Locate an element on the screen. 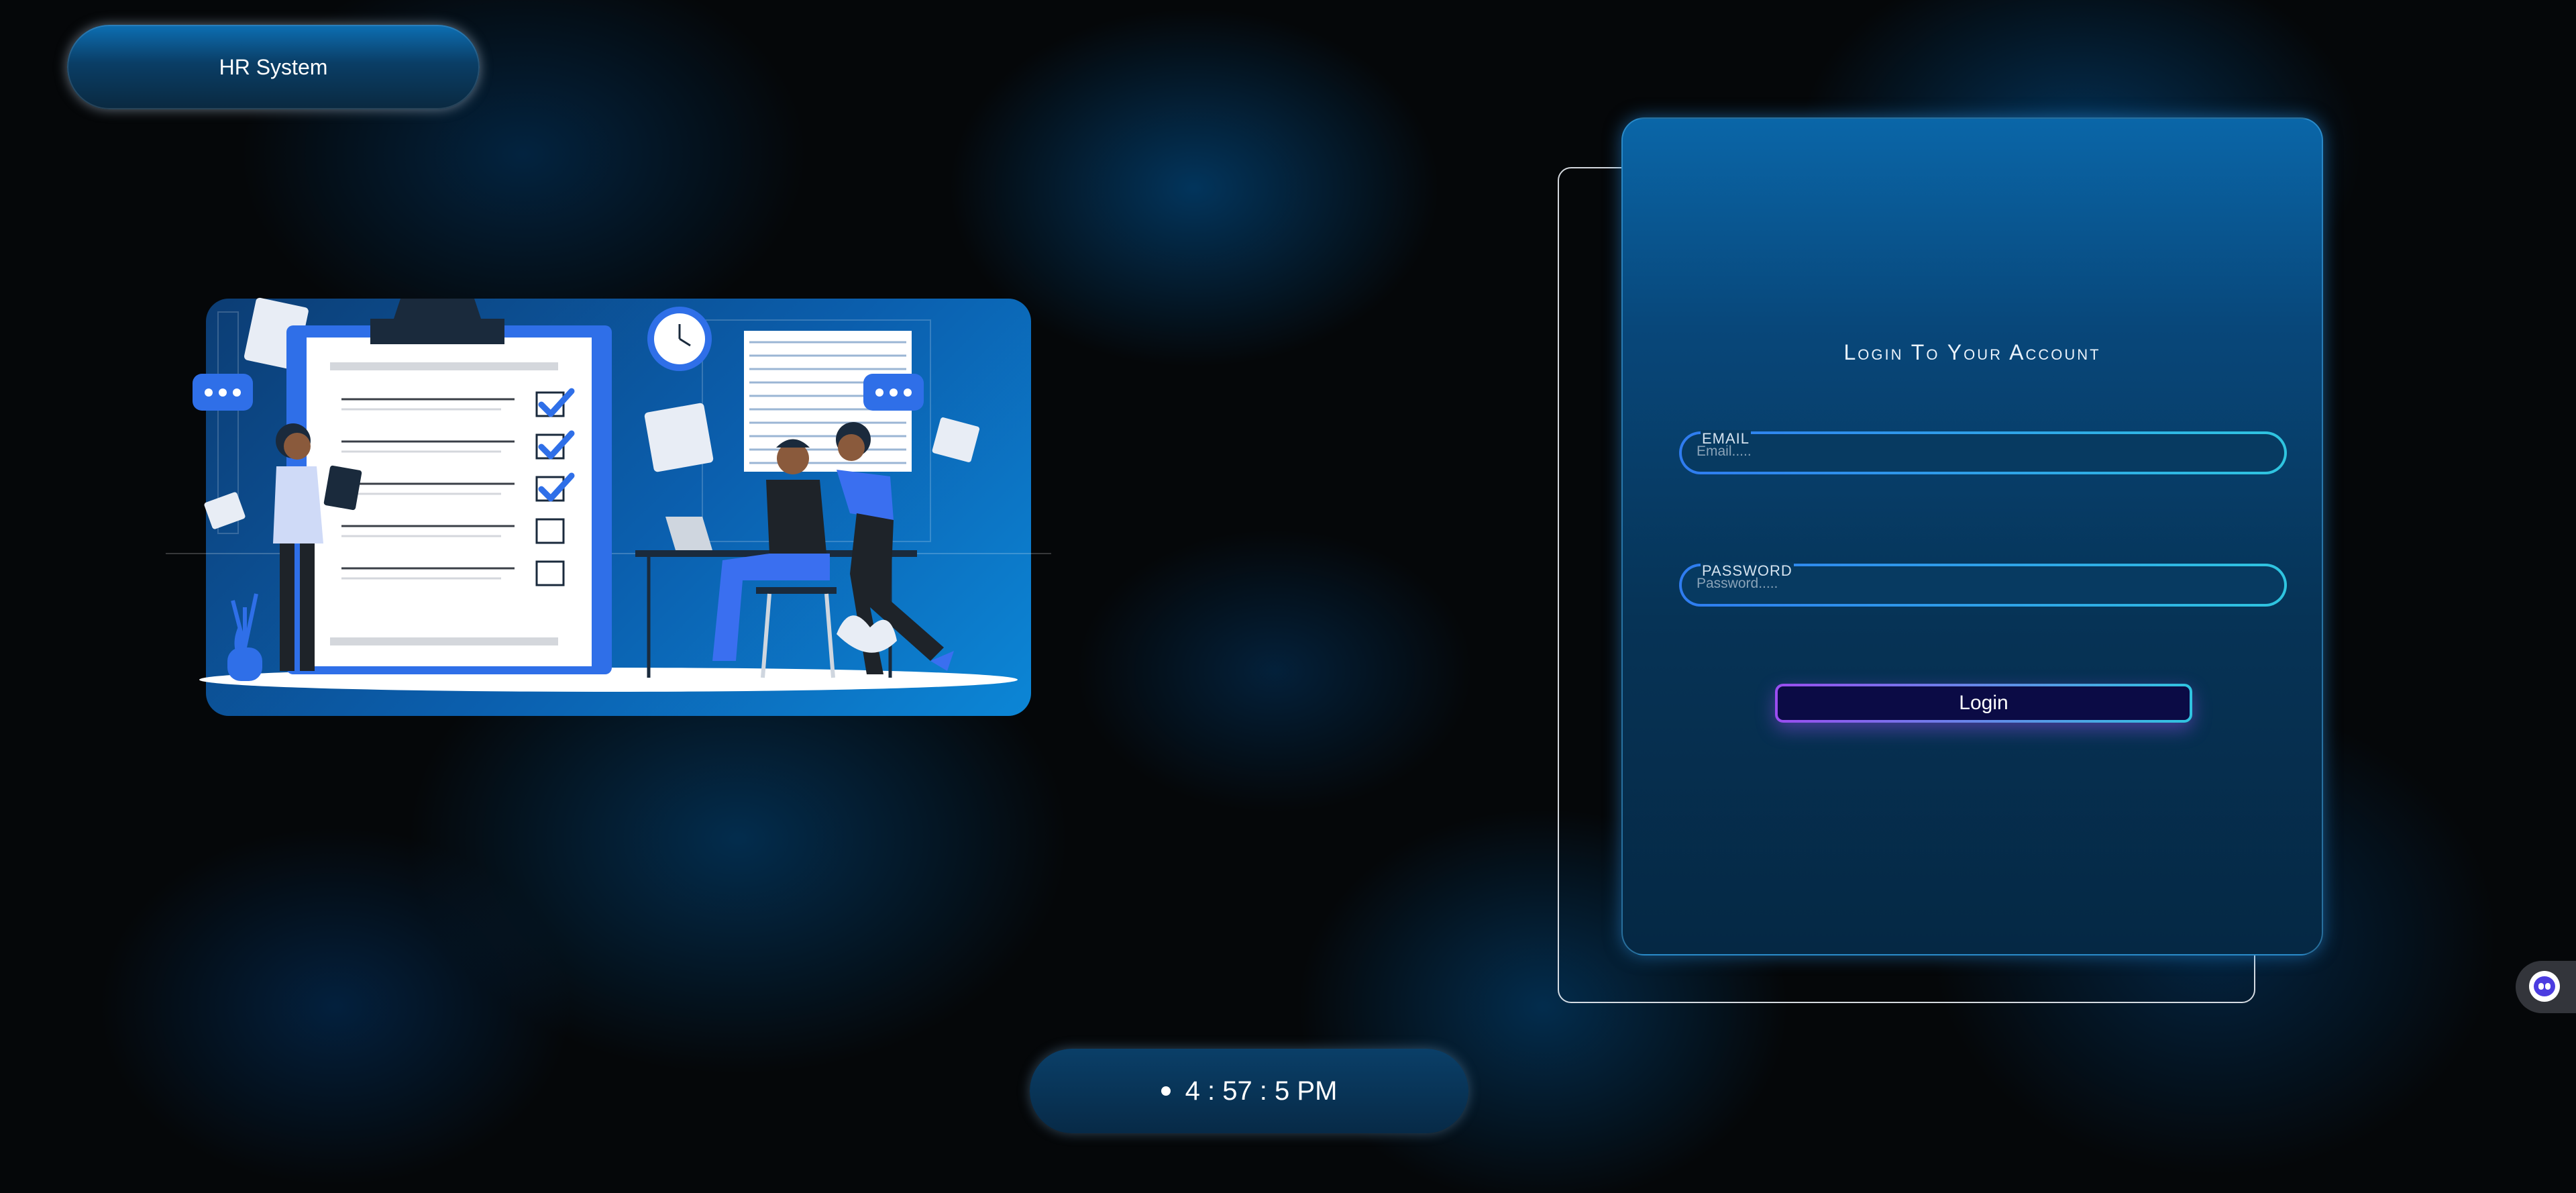 The width and height of the screenshot is (2576, 1193). clock-badge: 4 : 57 : 5 PM is located at coordinates (1249, 1091).